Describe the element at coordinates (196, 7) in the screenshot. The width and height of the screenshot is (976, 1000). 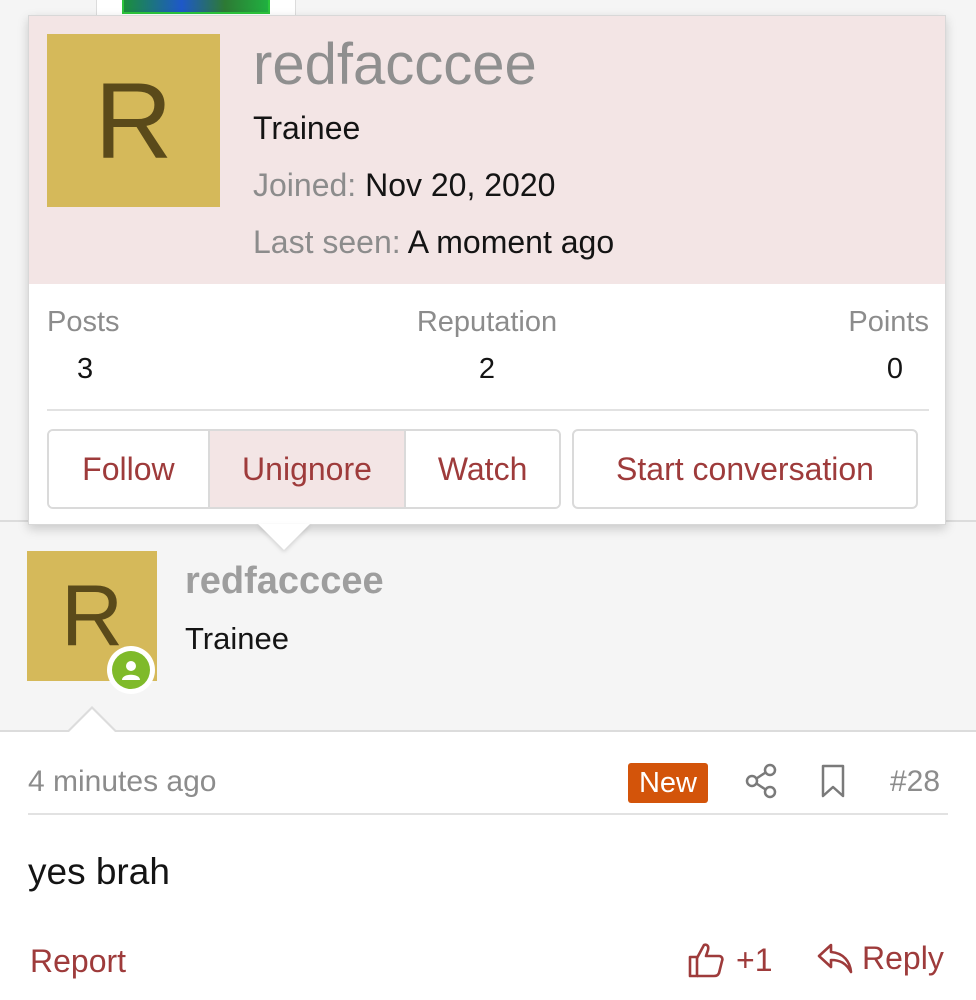
I see `previous-post-image` at that location.